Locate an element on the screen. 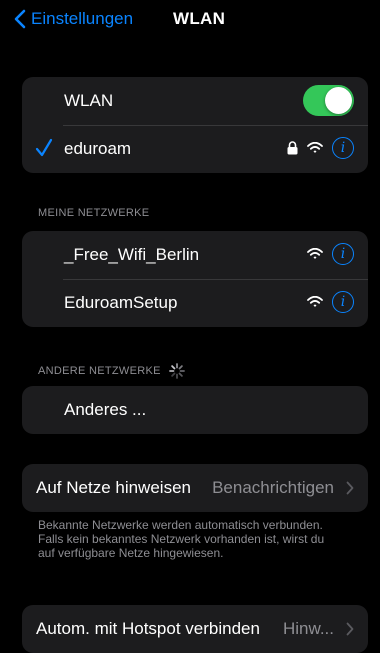  lock-icon is located at coordinates (292, 148).